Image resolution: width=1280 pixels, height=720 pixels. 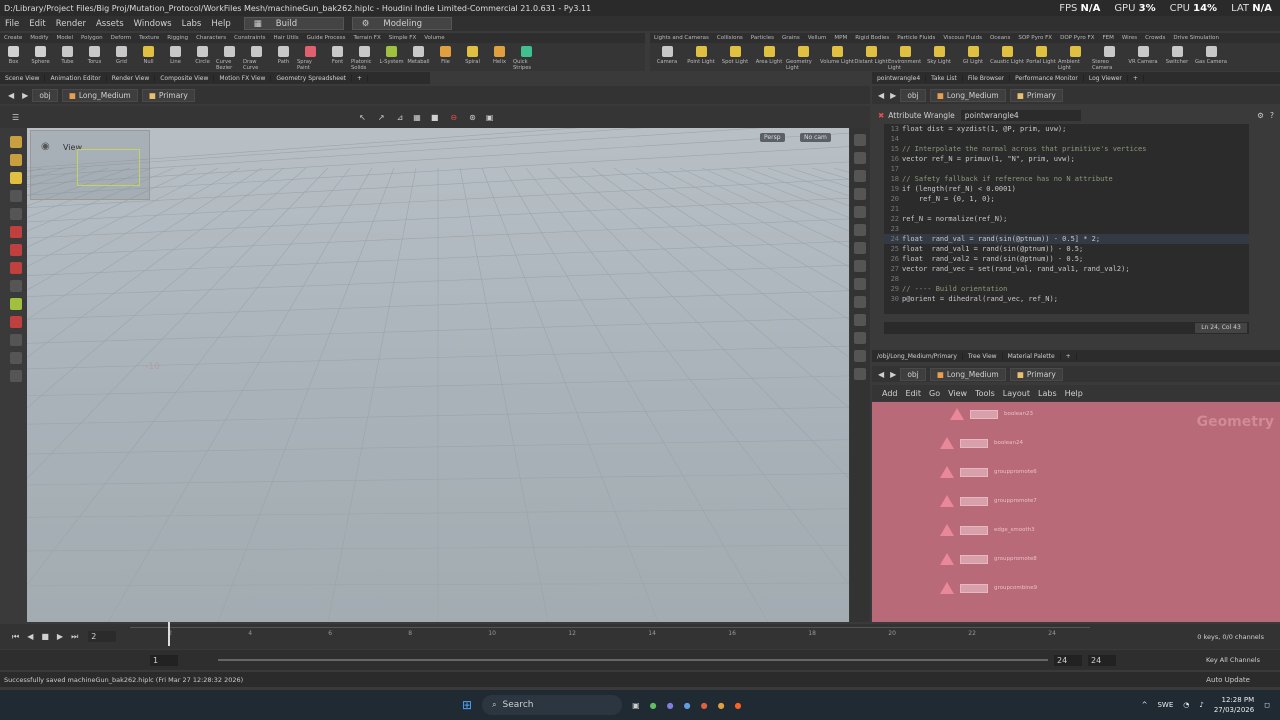 I want to click on shelf-tool-button: Camera, so click(x=667, y=57).